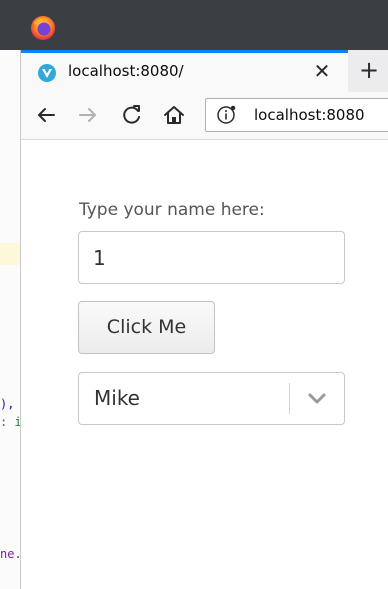 This screenshot has width=388, height=589. I want to click on url-text: localhost:8080, so click(309, 115).